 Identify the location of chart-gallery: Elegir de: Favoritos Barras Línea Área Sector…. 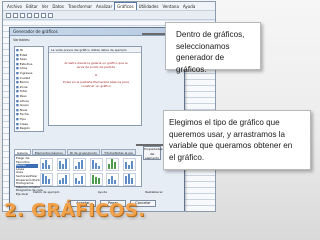
(78, 175).